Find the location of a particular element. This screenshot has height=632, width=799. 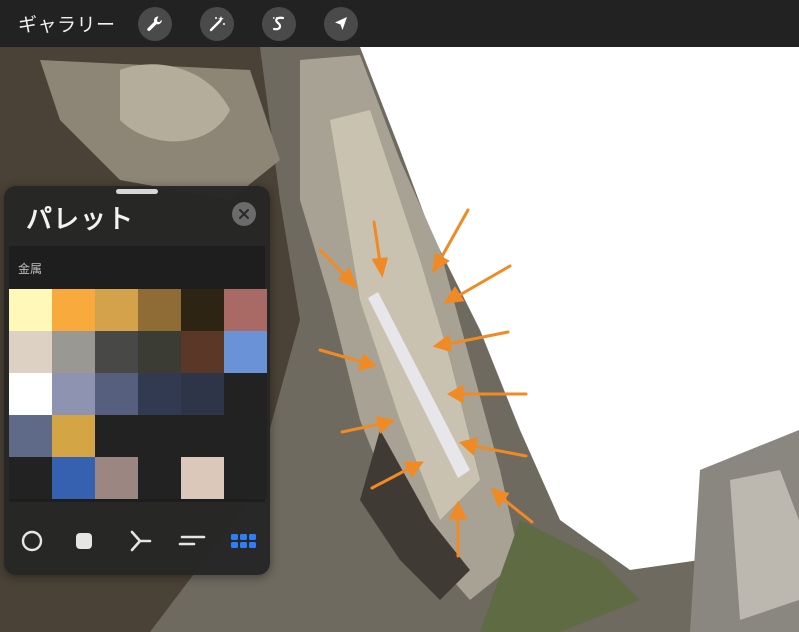

transform-button is located at coordinates (340, 23).